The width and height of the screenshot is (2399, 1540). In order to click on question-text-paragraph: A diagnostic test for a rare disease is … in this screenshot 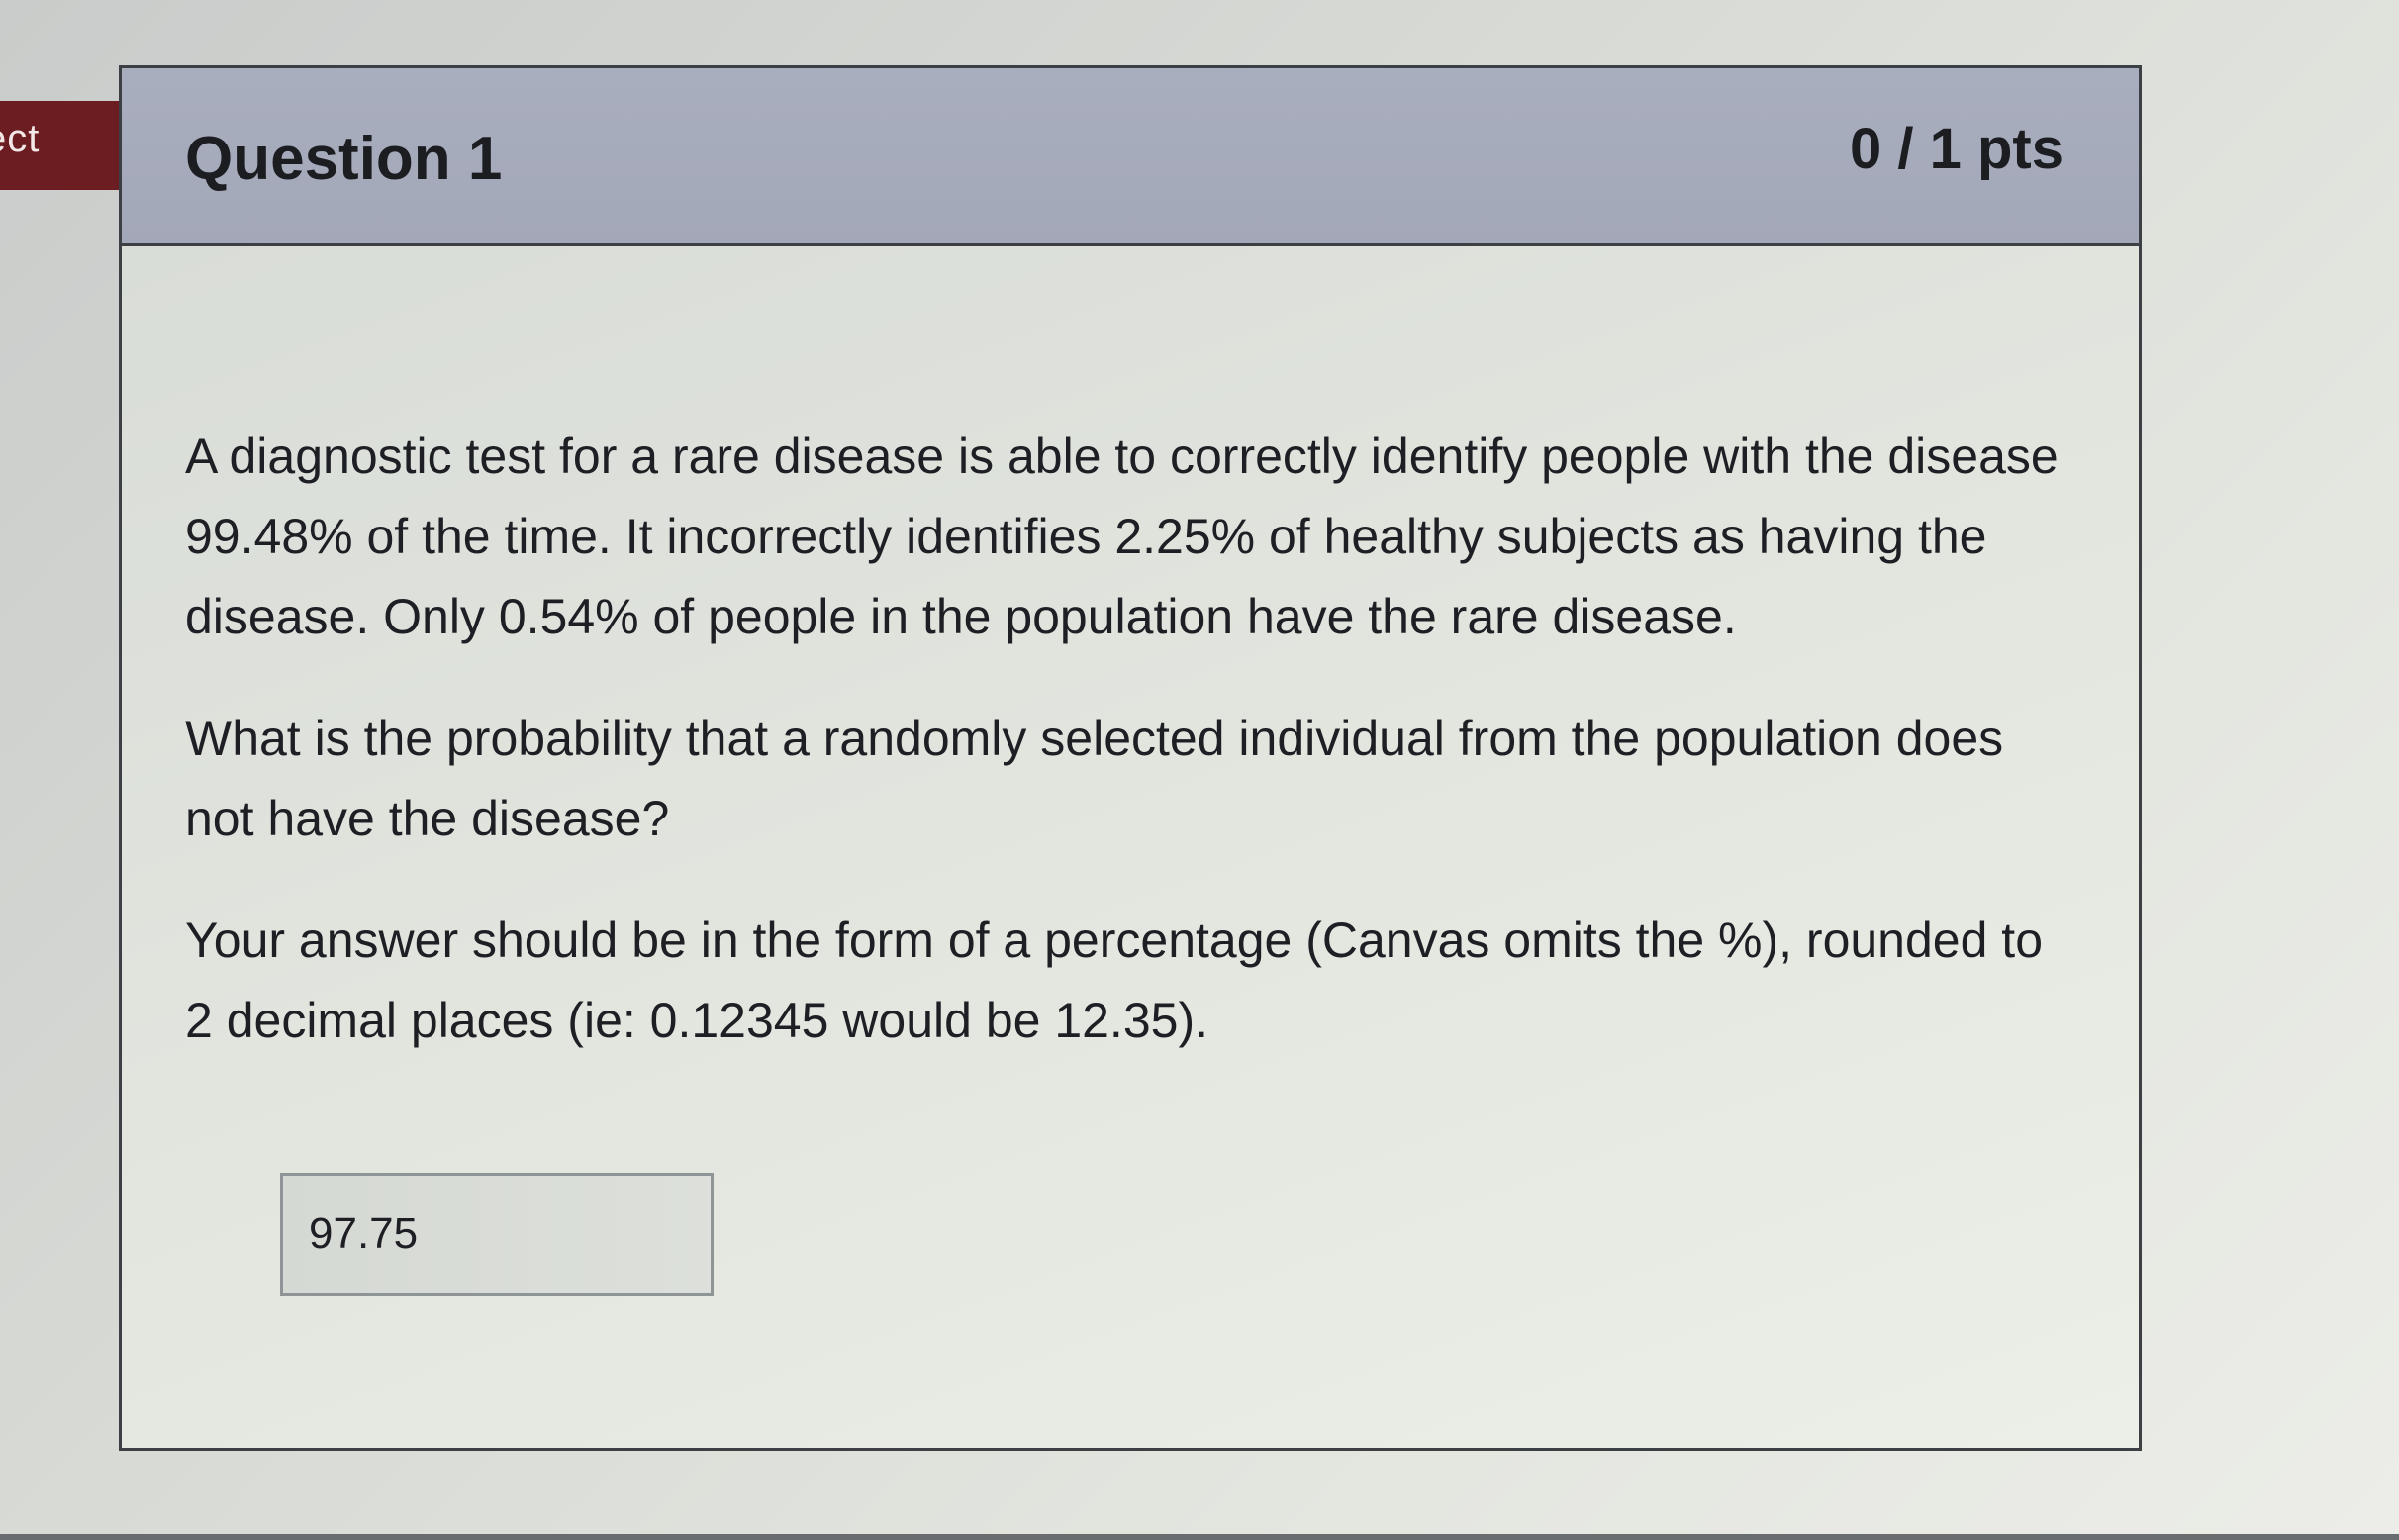, I will do `click(1122, 536)`.